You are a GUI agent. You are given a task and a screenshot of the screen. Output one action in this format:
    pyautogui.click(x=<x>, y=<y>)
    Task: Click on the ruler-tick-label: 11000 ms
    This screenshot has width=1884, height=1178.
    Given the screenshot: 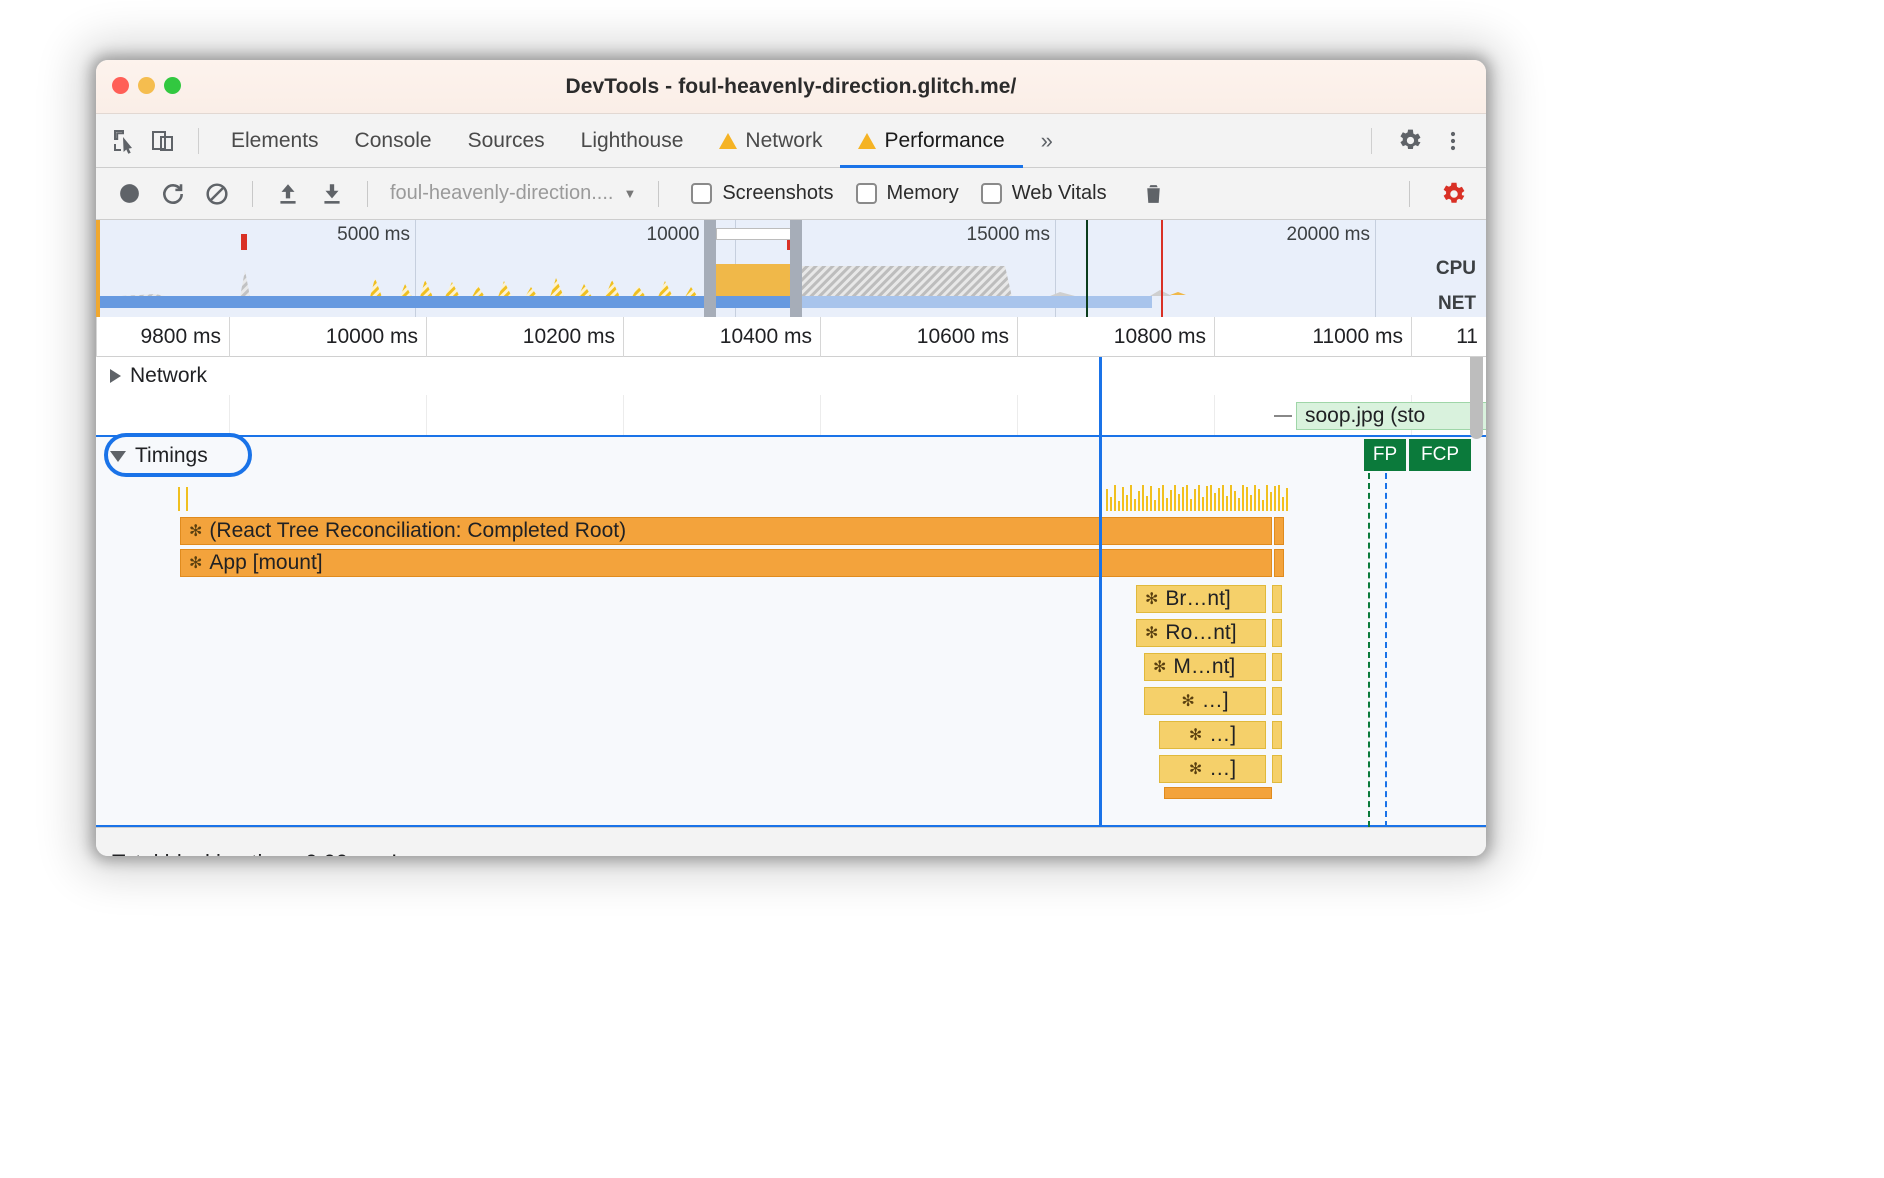 What is the action you would take?
    pyautogui.click(x=1357, y=336)
    